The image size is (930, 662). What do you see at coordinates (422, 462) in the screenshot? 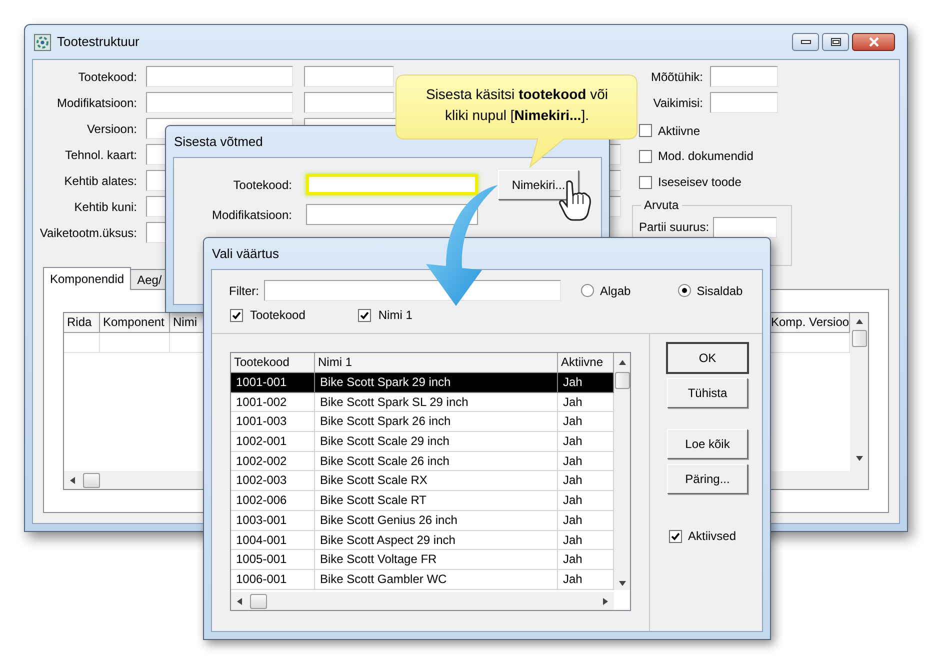
I see `table-row: 1002-002 Bike Scott Scale 26 inch Jah` at bounding box center [422, 462].